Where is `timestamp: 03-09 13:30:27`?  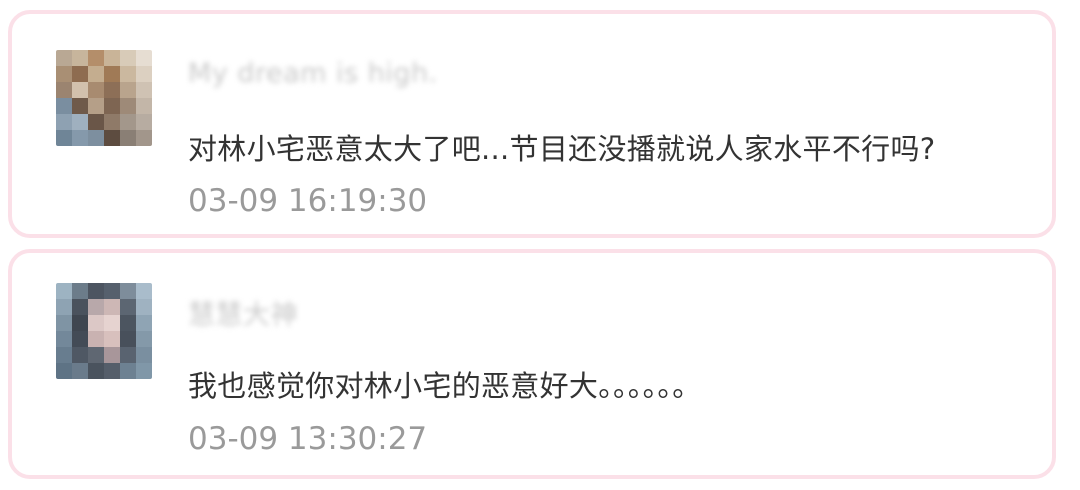
timestamp: 03-09 13:30:27 is located at coordinates (308, 439).